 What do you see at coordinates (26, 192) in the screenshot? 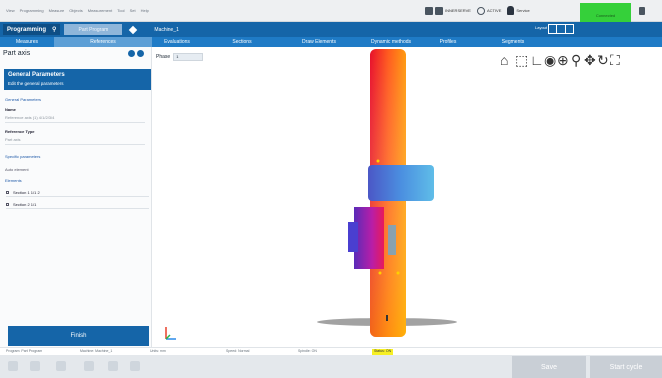
I see `element-label: Section 1 1/1 2` at bounding box center [26, 192].